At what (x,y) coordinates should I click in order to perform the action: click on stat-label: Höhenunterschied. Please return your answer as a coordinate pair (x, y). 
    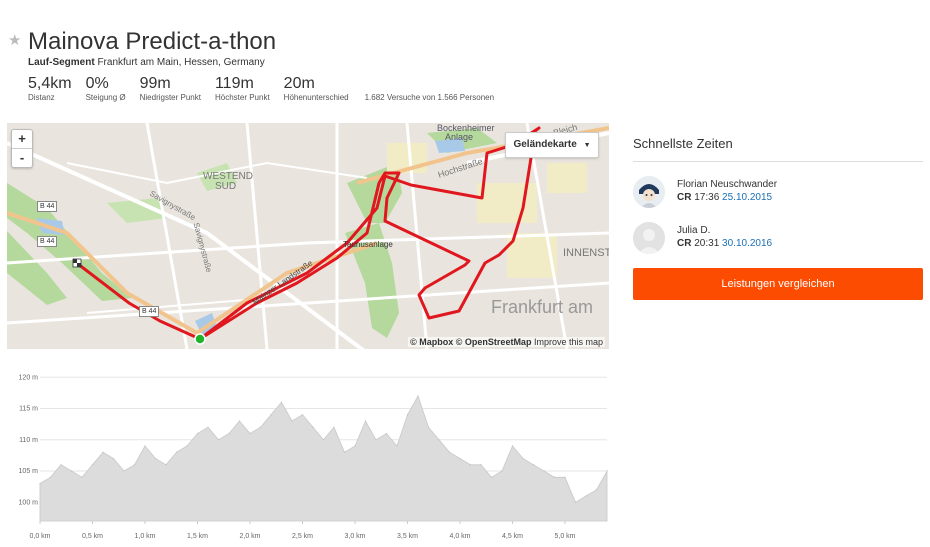
    Looking at the image, I should click on (316, 97).